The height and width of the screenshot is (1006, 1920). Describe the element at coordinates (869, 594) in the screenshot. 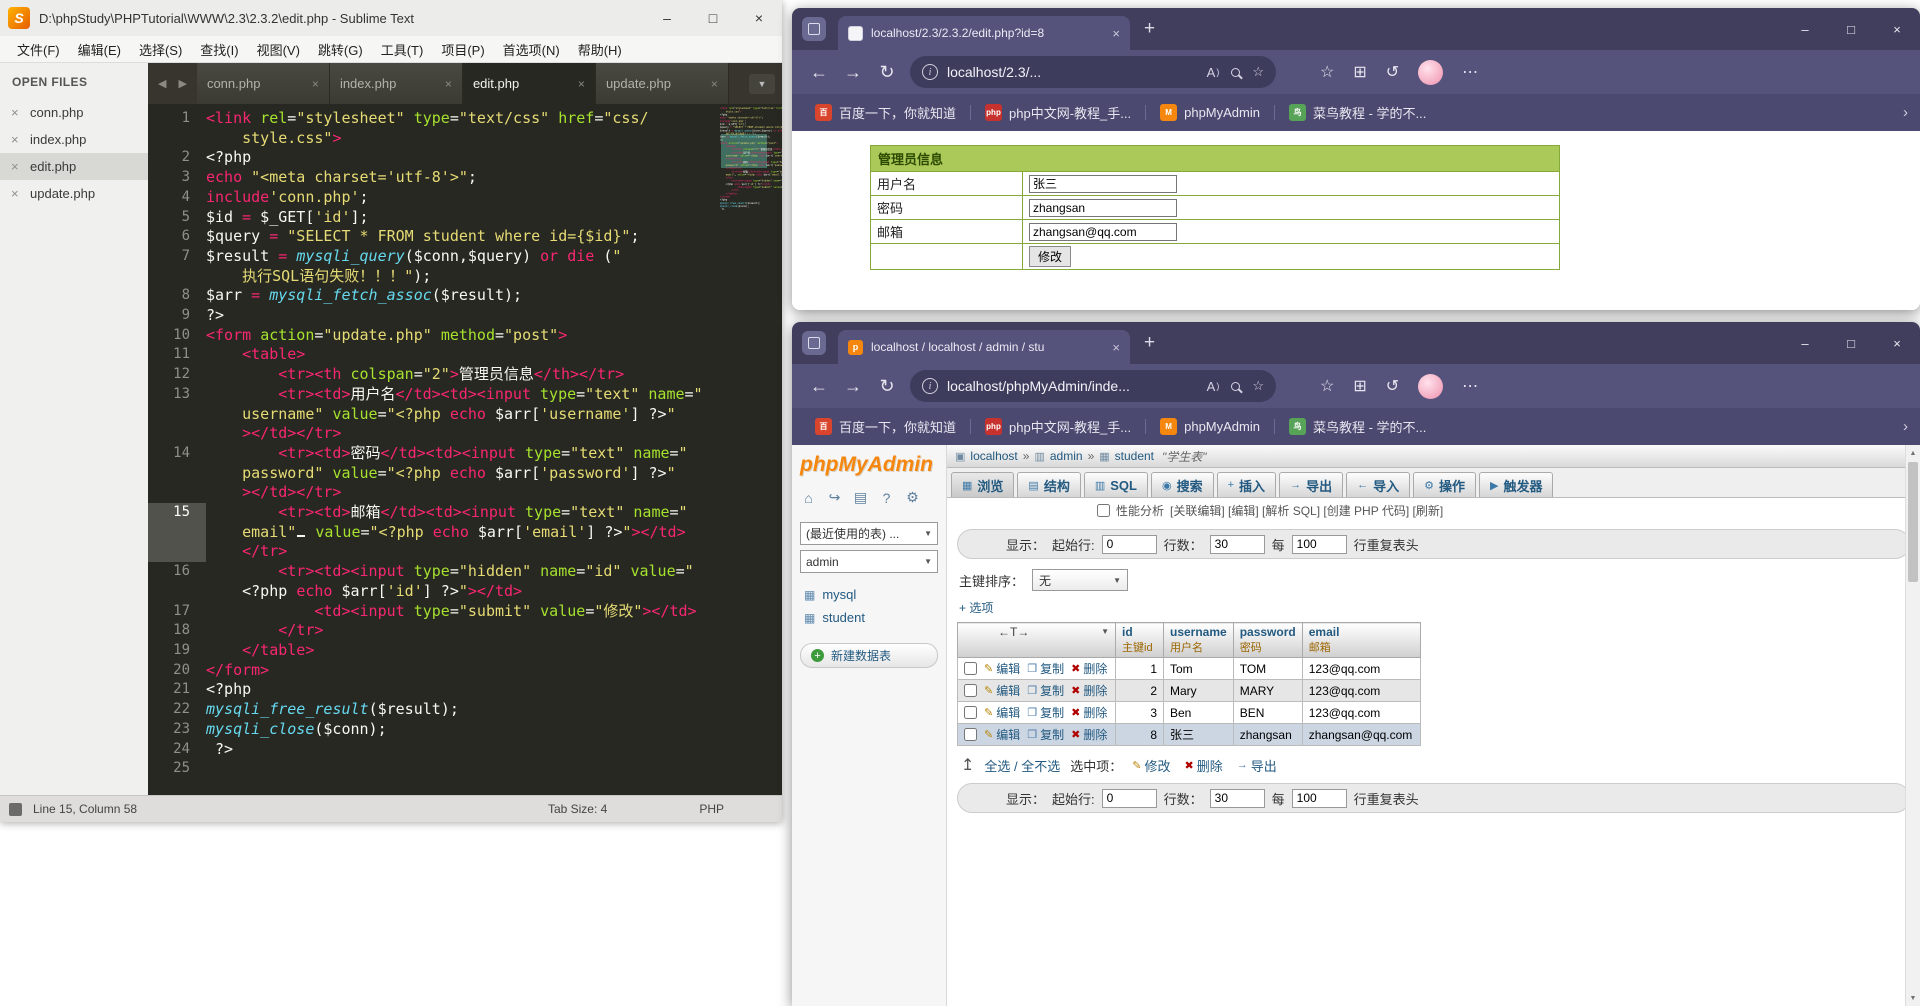

I see `sidebar-db-item: ▦ mysql` at that location.